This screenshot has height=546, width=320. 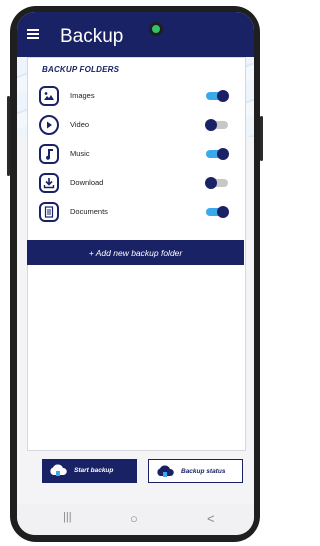 I want to click on recents-icon: |||, so click(x=67, y=517).